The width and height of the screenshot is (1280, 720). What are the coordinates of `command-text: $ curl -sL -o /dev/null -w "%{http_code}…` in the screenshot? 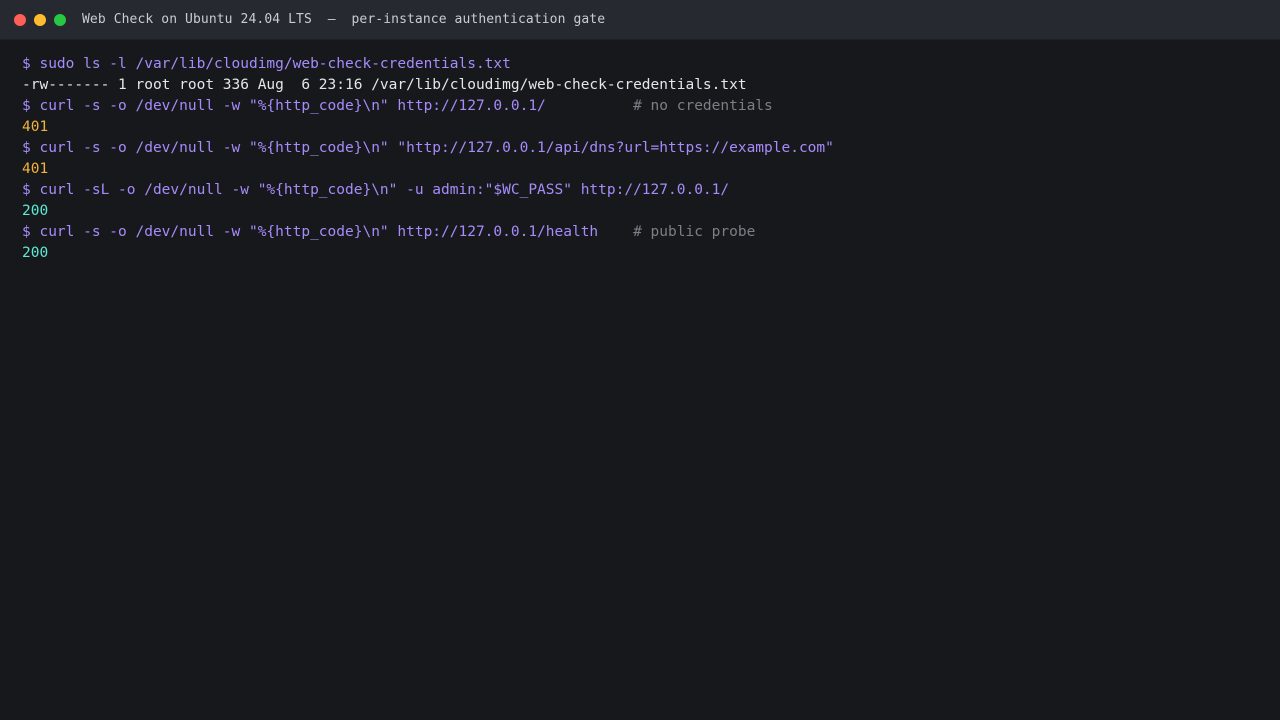 It's located at (376, 190).